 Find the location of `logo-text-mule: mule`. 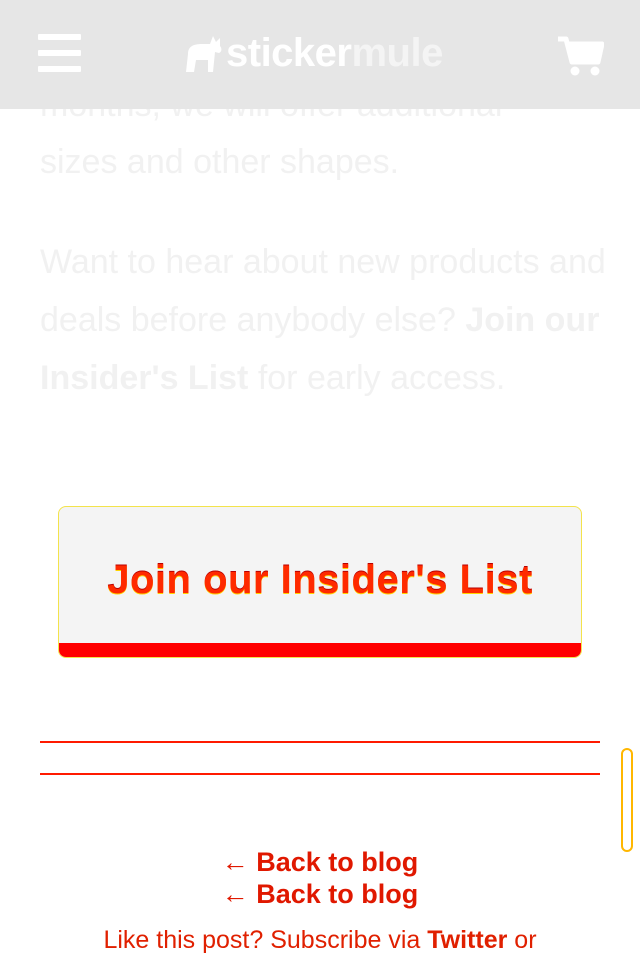

logo-text-mule: mule is located at coordinates (397, 53).